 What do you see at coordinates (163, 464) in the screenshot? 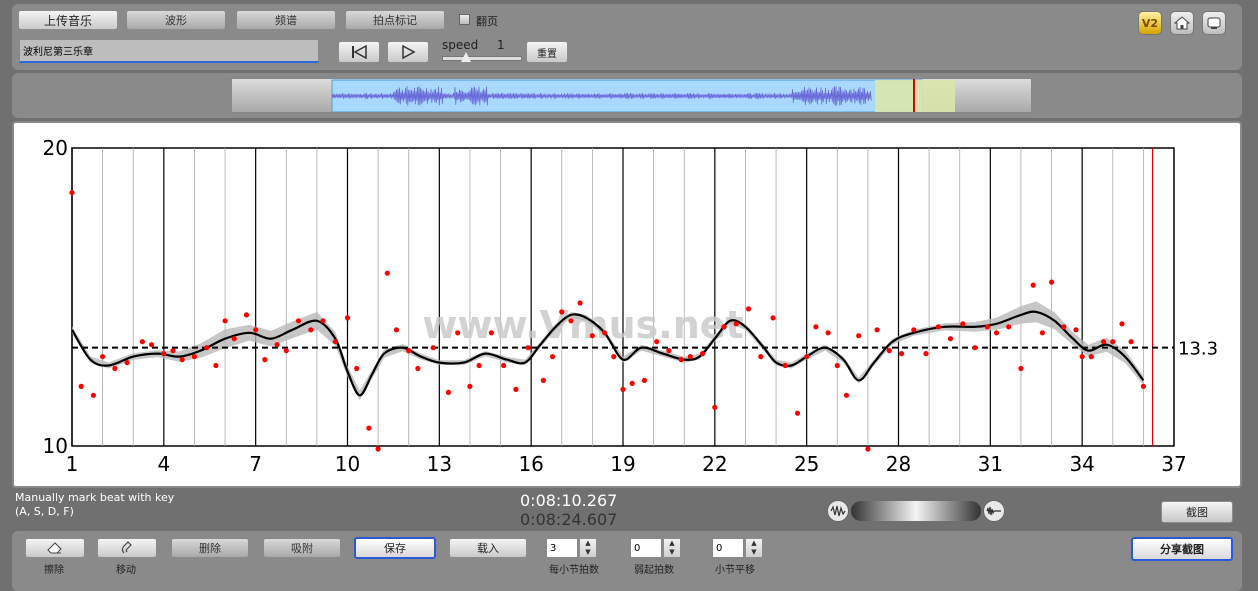
I see `x-tick-label: 4` at bounding box center [163, 464].